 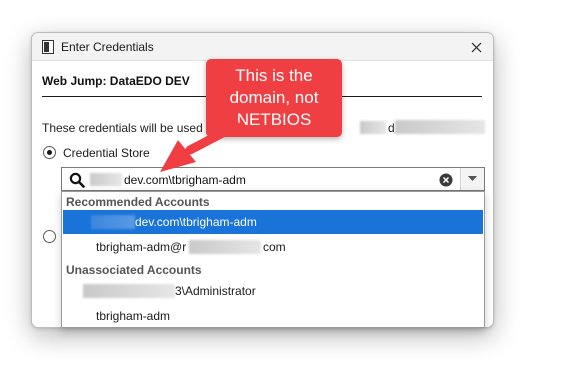 I want to click on list-item-unassociated-2: tbrigham-adm, so click(x=273, y=316).